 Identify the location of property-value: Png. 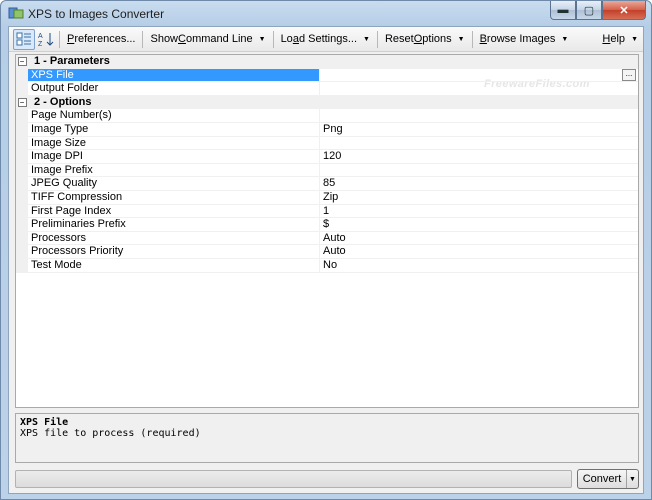
(479, 130).